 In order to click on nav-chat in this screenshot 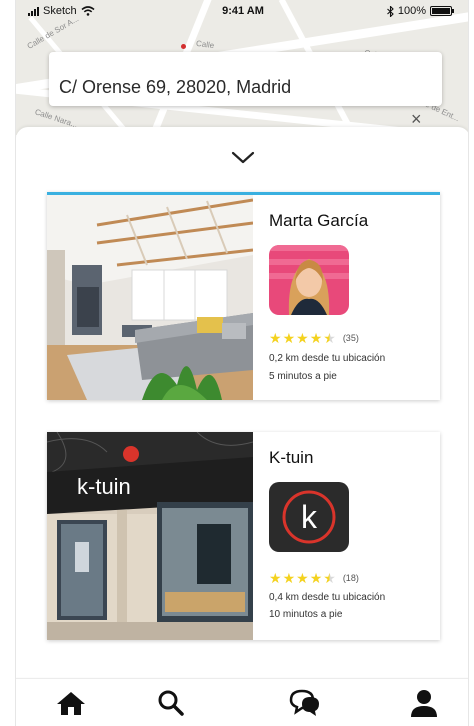, I will do `click(305, 703)`.